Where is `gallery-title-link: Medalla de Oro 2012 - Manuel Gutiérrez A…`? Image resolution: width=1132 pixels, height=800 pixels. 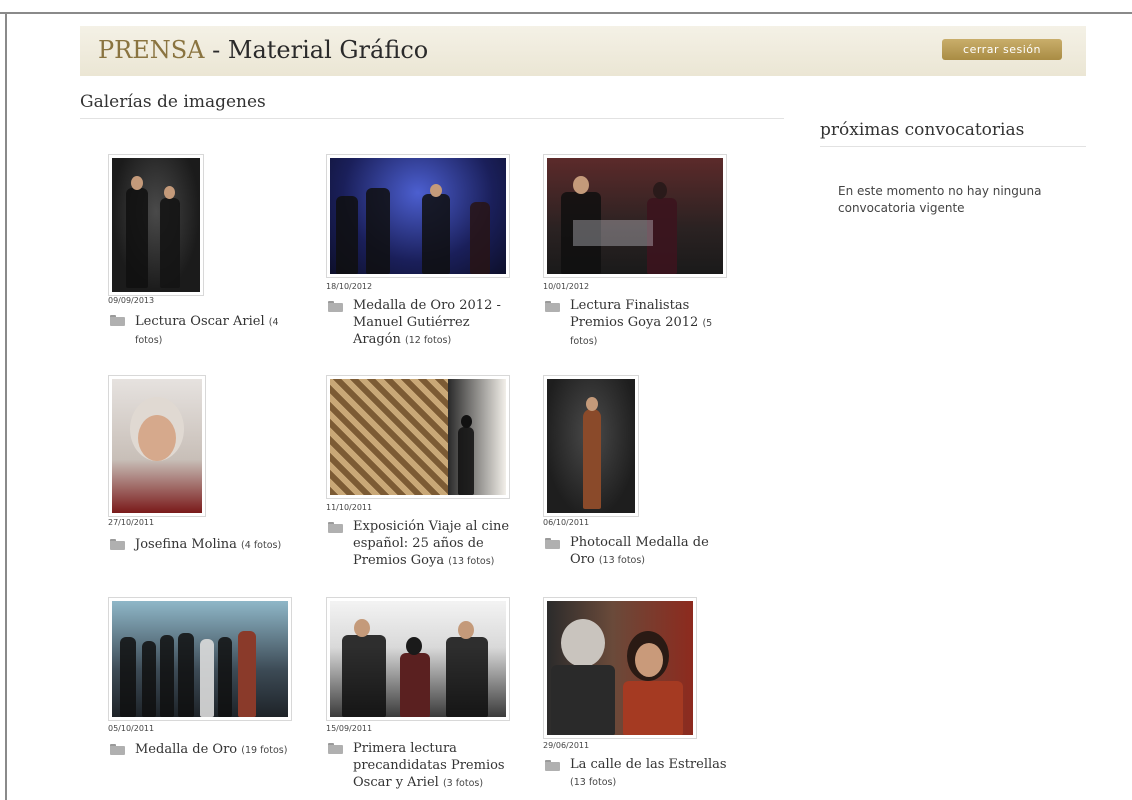
gallery-title-link: Medalla de Oro 2012 - Manuel Gutiérrez A… is located at coordinates (433, 323).